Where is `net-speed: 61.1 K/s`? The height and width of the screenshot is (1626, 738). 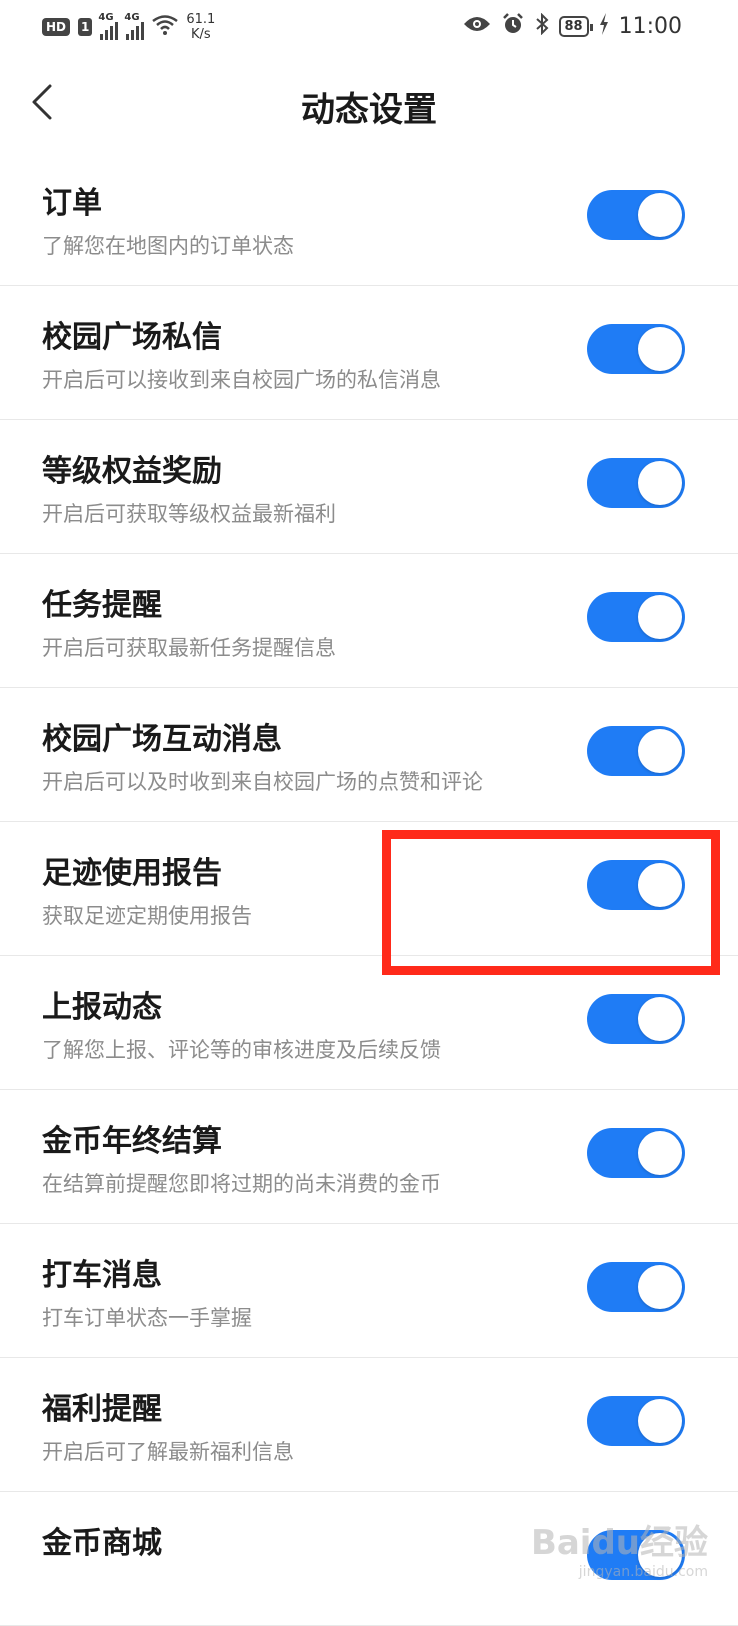
net-speed: 61.1 K/s is located at coordinates (200, 27).